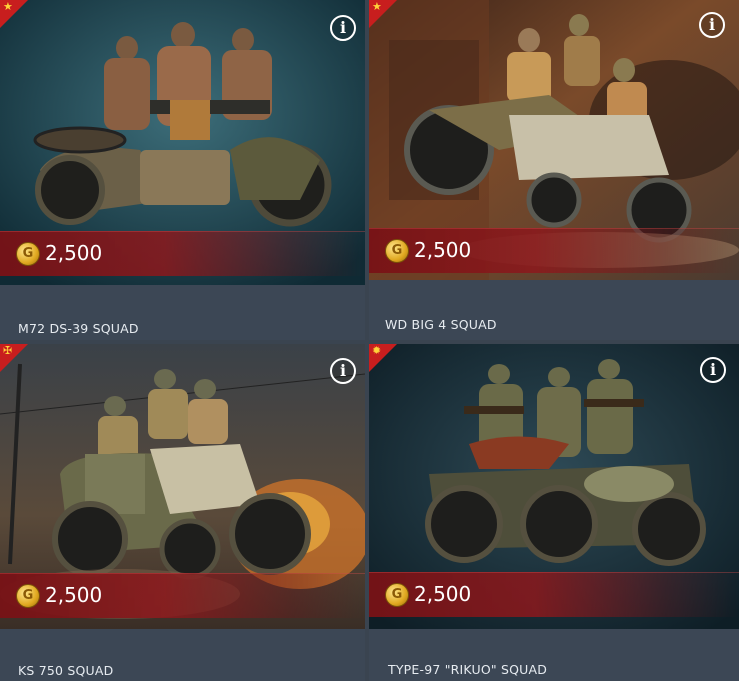 This screenshot has height=681, width=739. What do you see at coordinates (383, 358) in the screenshot?
I see `japan-flag-icon: ✹` at bounding box center [383, 358].